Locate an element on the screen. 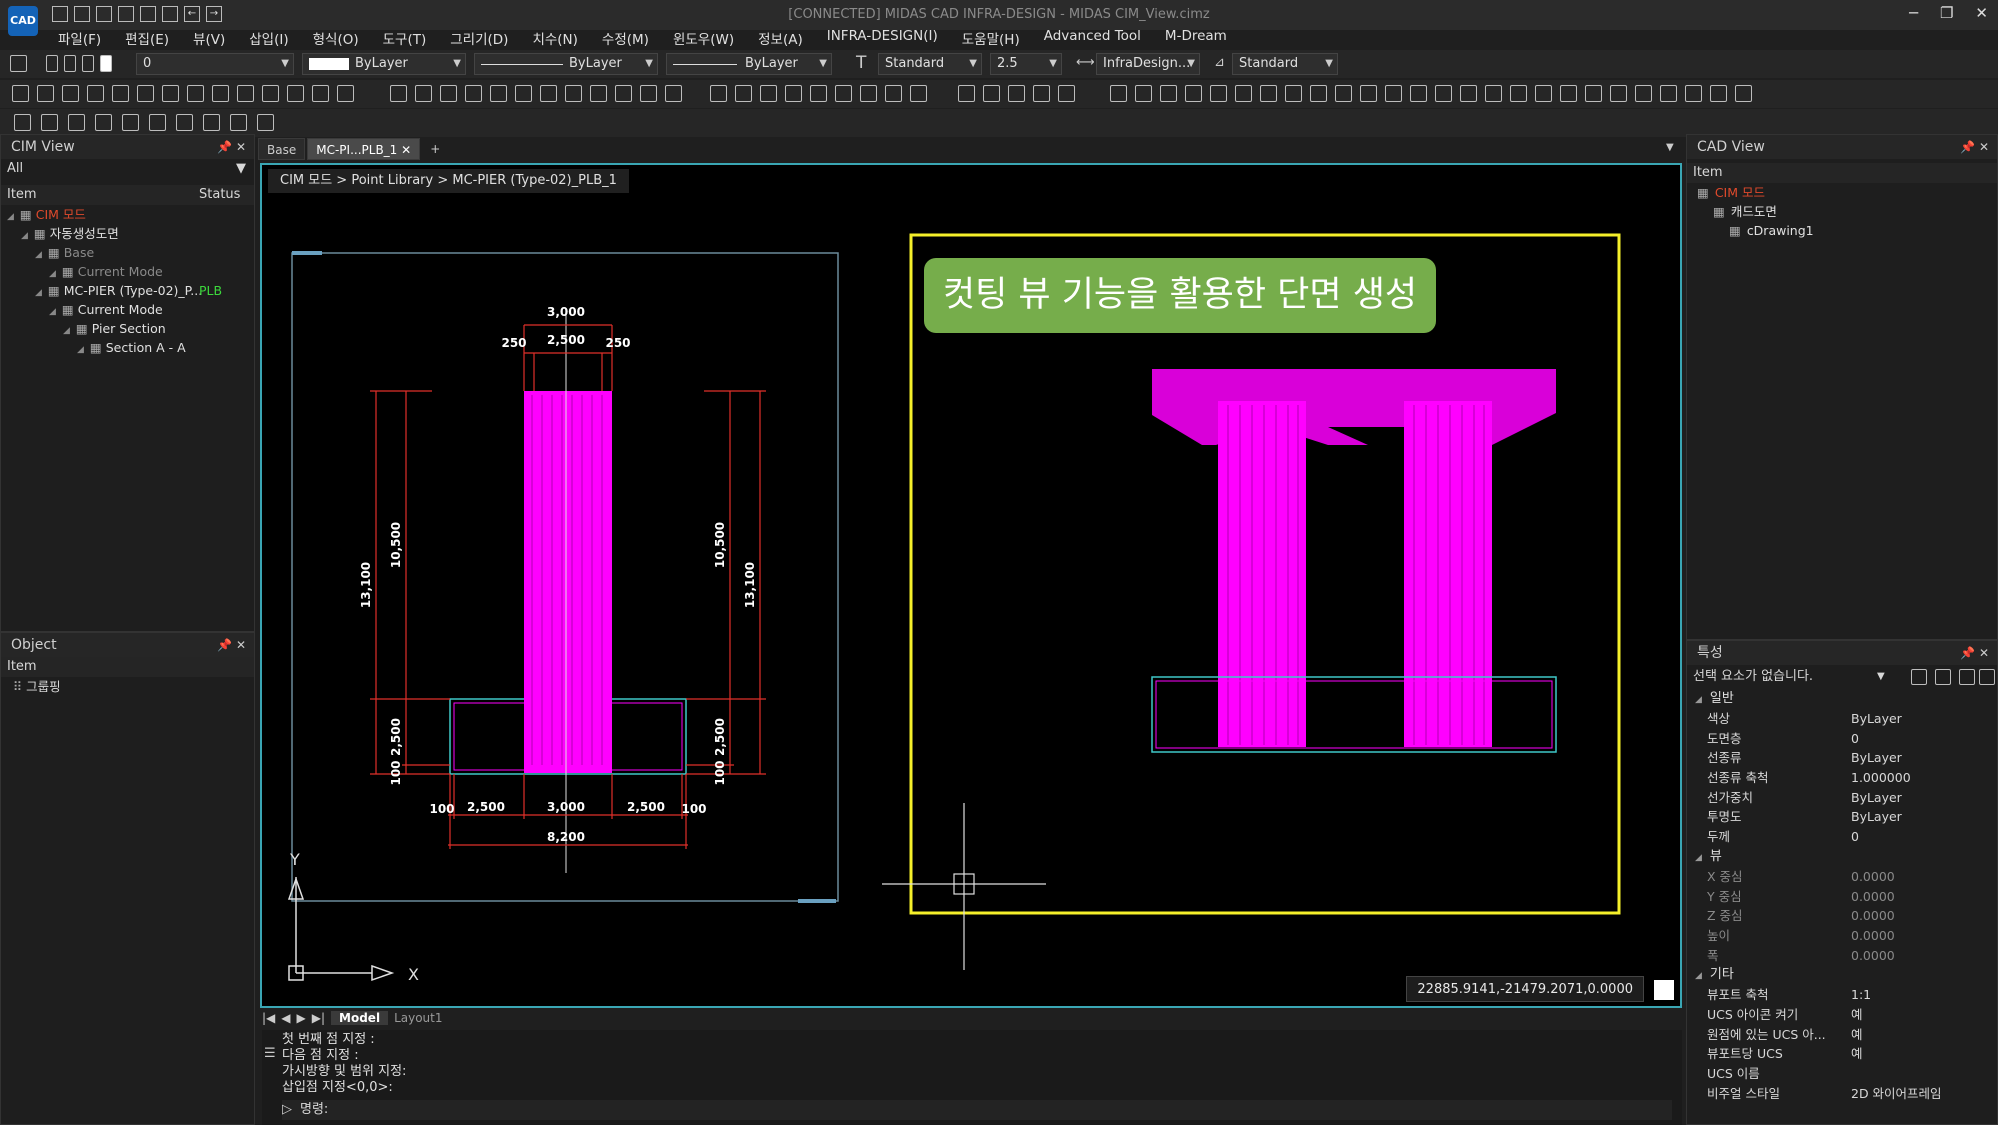 This screenshot has width=1998, height=1125. match-props-icon is located at coordinates (1987, 677).